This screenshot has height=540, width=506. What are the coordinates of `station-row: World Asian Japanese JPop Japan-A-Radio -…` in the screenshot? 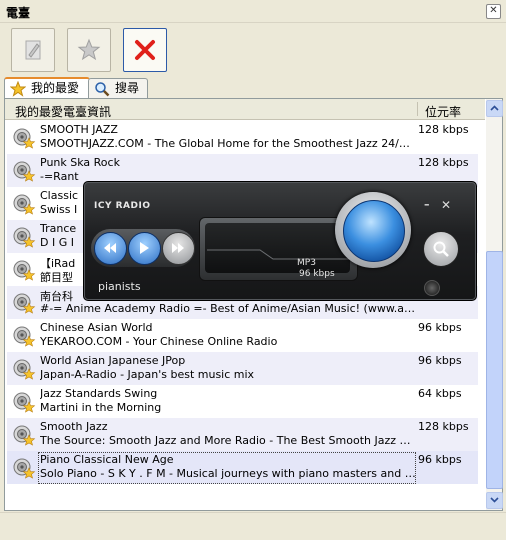 It's located at (242, 368).